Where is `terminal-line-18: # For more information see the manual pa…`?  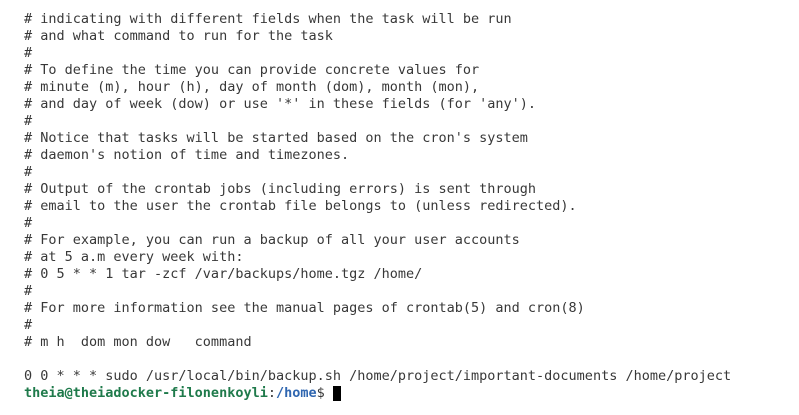
terminal-line-18: # For more information see the manual pa… is located at coordinates (304, 308).